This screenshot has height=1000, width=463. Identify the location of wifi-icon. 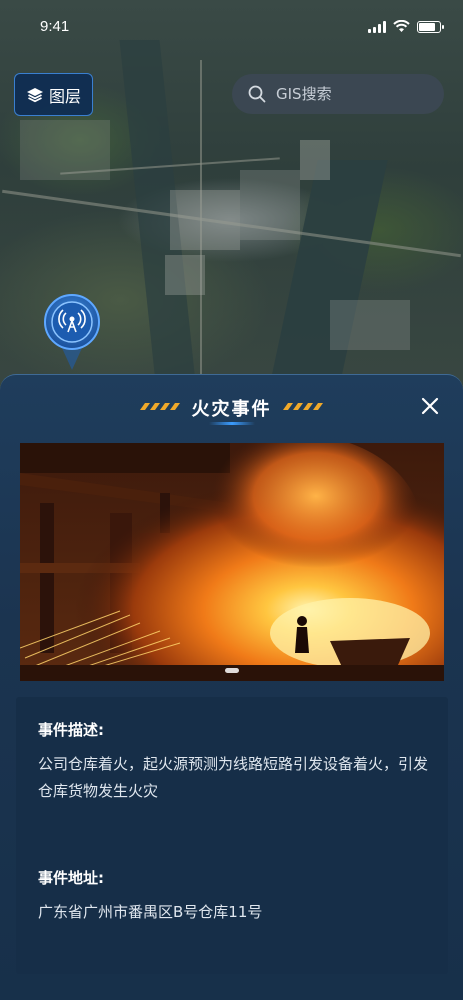
(401, 26).